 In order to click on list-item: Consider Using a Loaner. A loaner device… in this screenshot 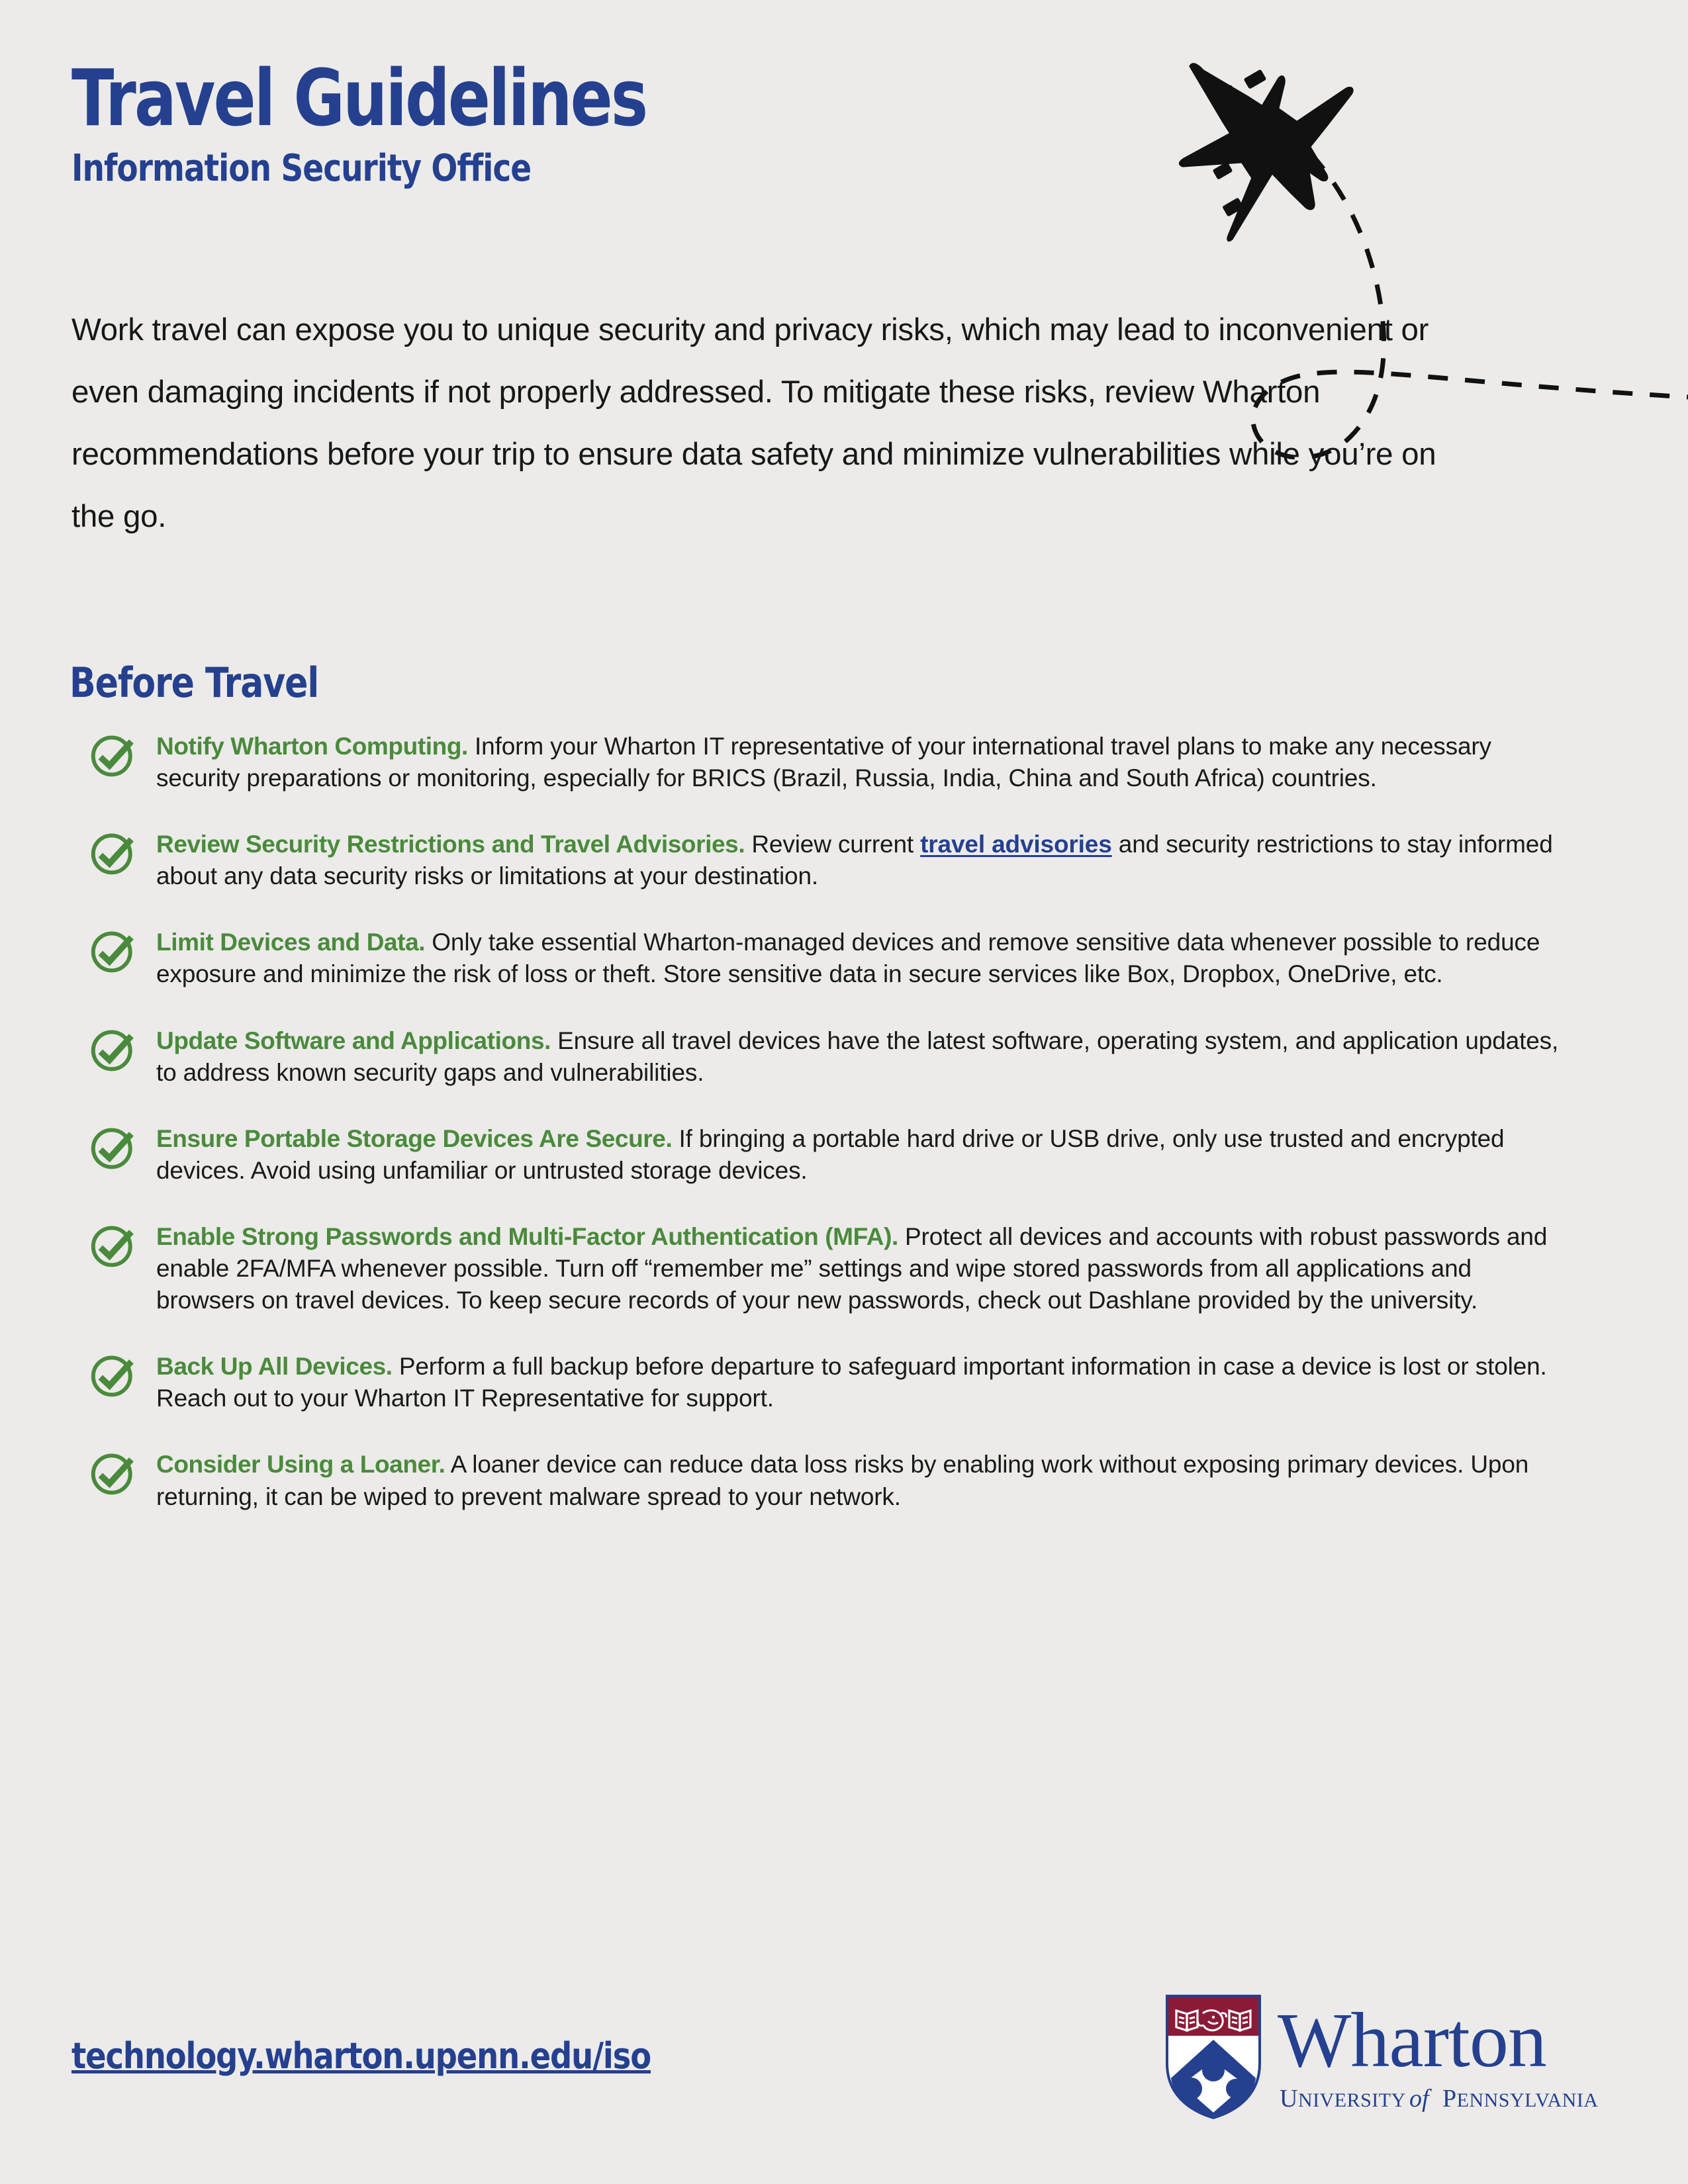, I will do `click(830, 1479)`.